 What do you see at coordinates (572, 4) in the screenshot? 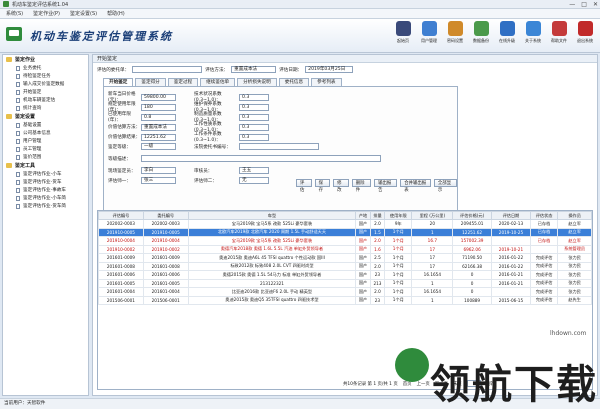
I see `minimize-icon: —` at bounding box center [572, 4].